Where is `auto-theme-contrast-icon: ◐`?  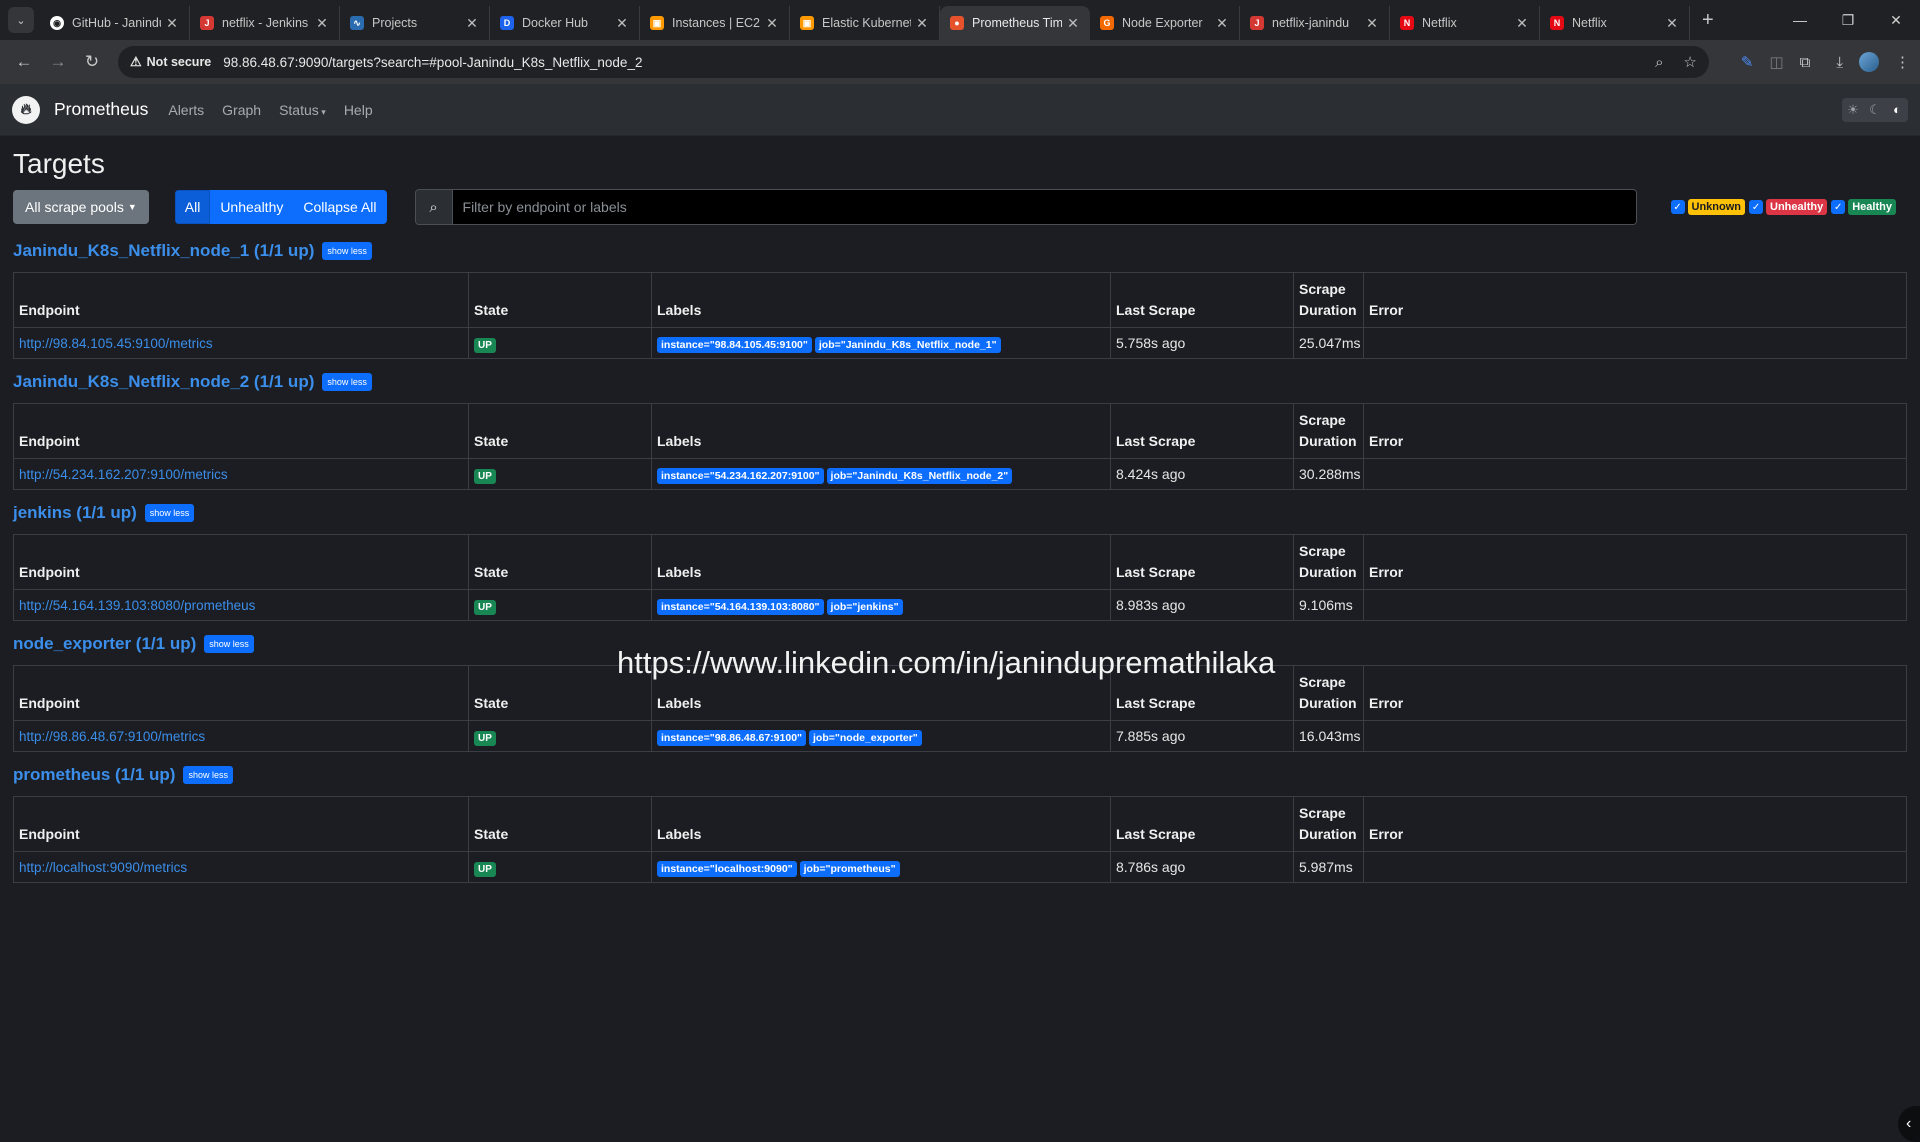
auto-theme-contrast-icon: ◐ is located at coordinates (1897, 110).